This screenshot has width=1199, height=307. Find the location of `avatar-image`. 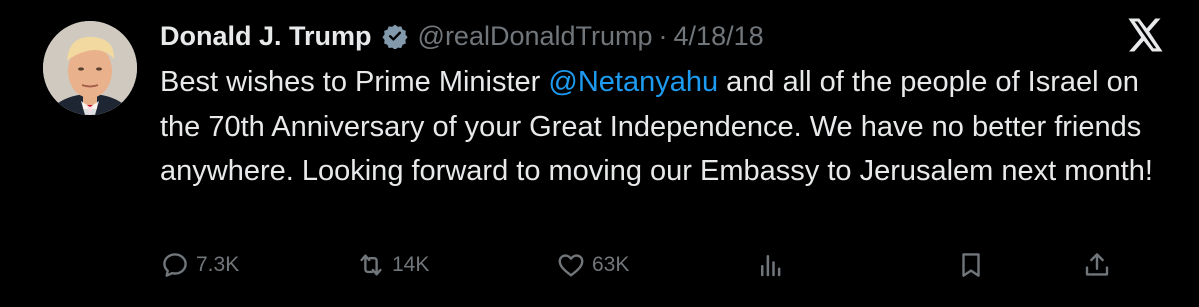

avatar-image is located at coordinates (90, 68).